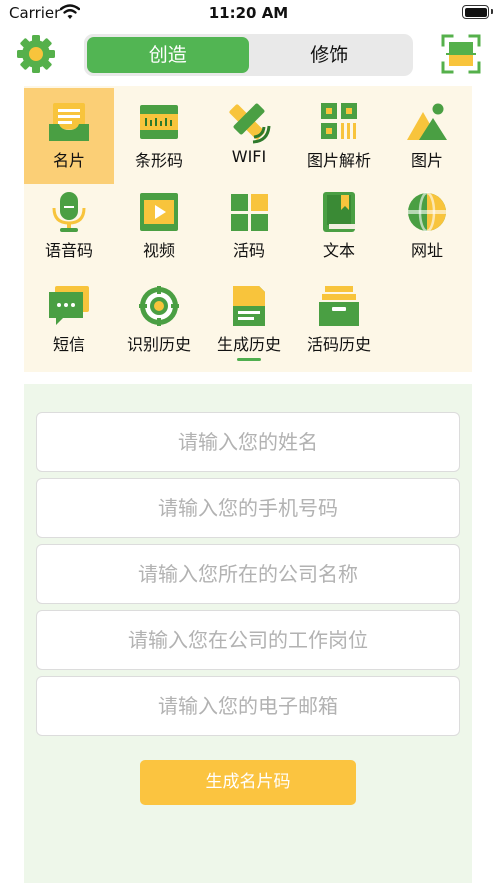  I want to click on tiles-icon, so click(249, 212).